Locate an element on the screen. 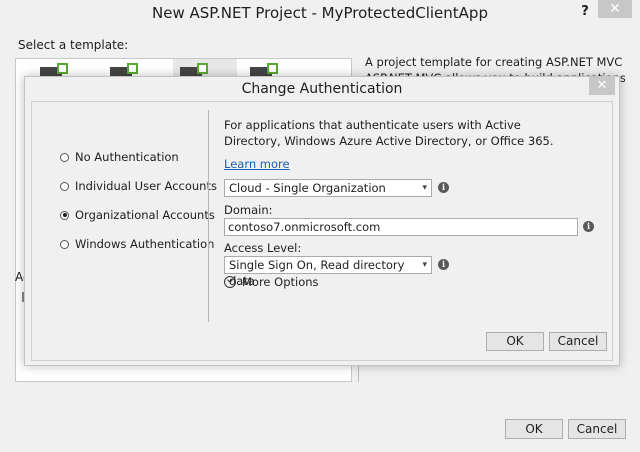 The image size is (640, 452). radio-label: Organizational Accounts is located at coordinates (145, 215).